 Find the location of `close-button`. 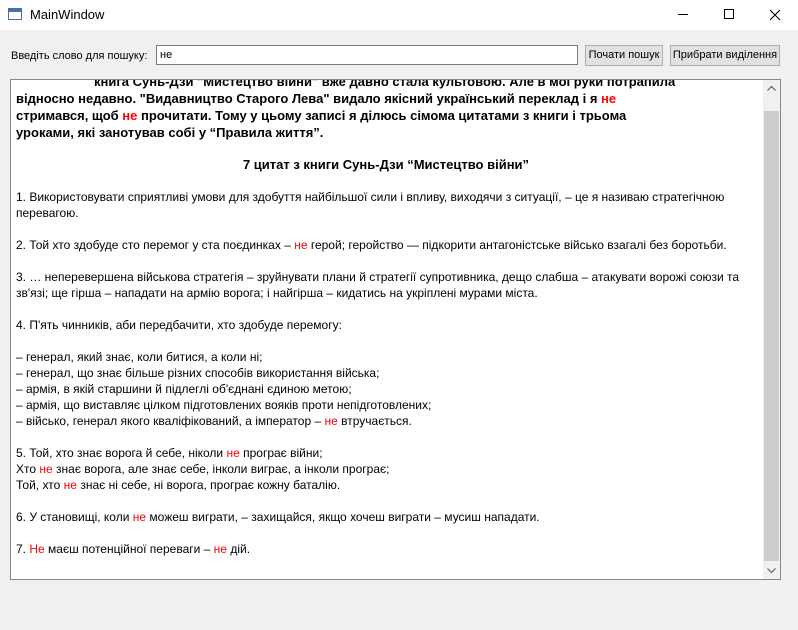

close-button is located at coordinates (775, 15).